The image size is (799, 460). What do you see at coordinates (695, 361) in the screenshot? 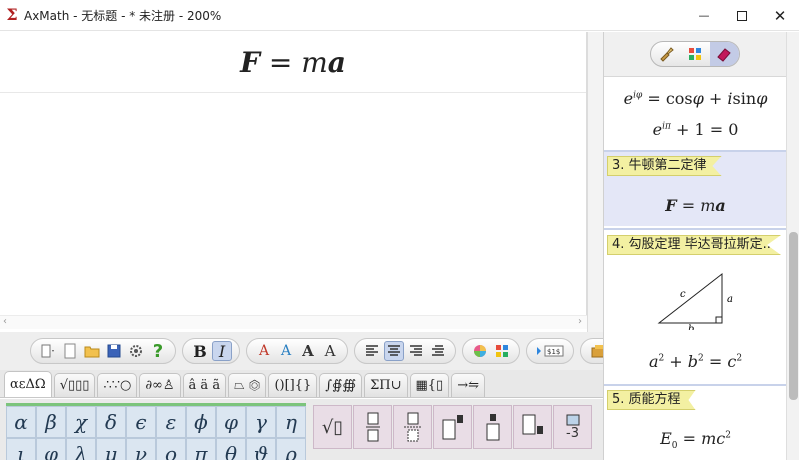
I see `pythagorean-formula: a2 + b2 = c2` at bounding box center [695, 361].